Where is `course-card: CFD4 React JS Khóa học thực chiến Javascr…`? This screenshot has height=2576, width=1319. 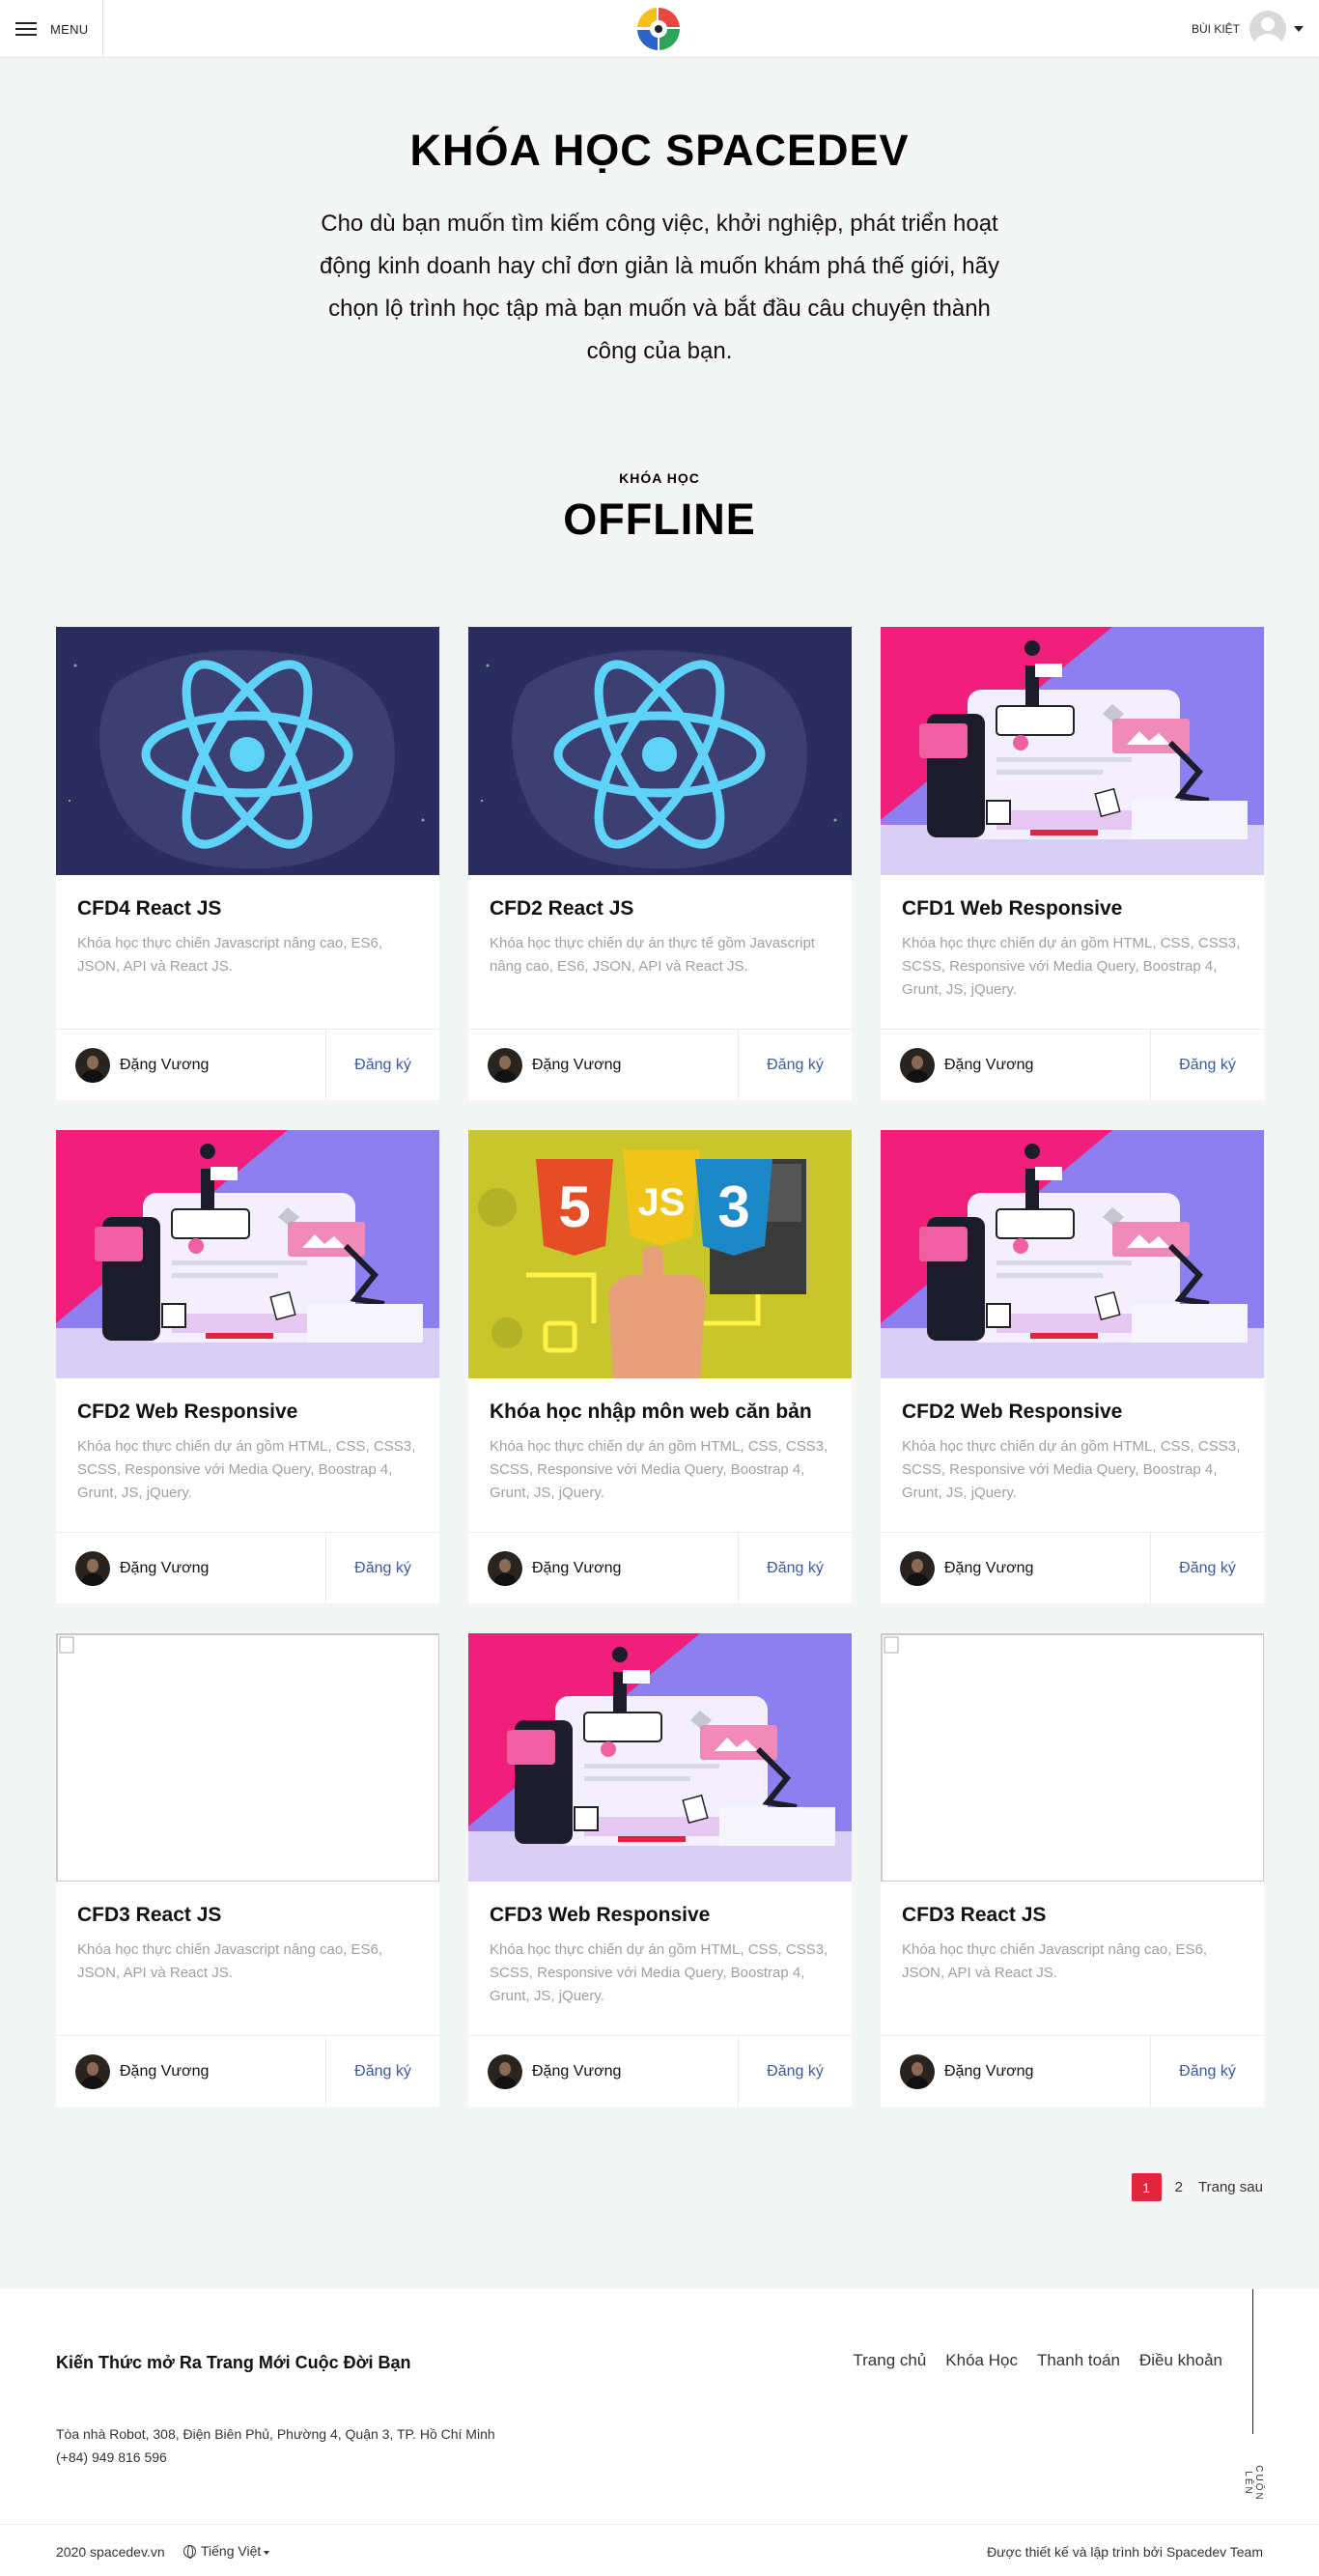 course-card: CFD4 React JS Khóa học thực chiến Javascr… is located at coordinates (247, 863).